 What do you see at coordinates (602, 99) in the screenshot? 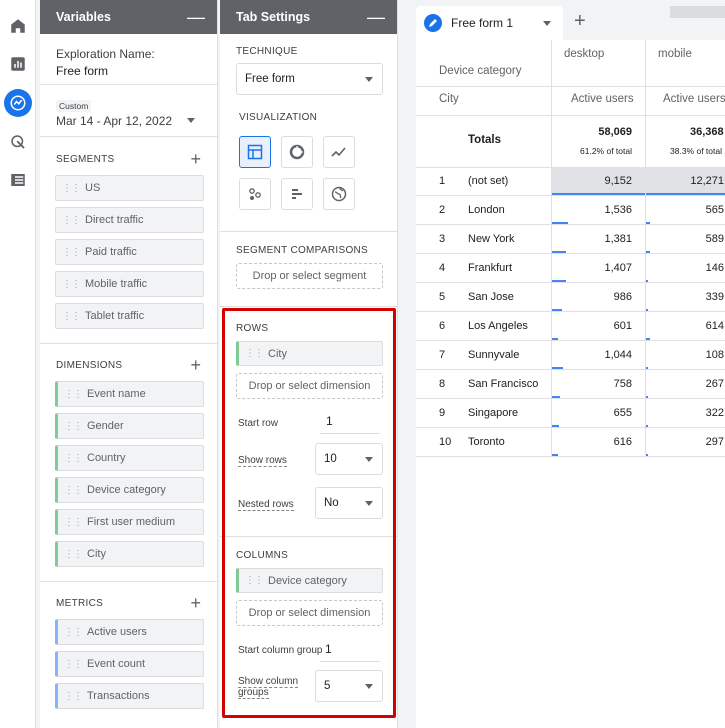
I see `metric-header-desktop: Active users` at bounding box center [602, 99].